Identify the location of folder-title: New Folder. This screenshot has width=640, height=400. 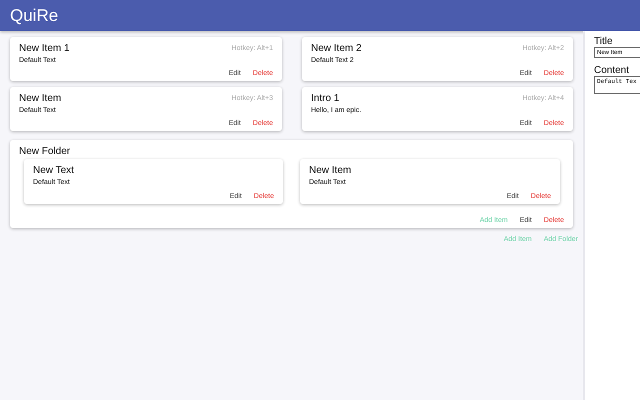
(45, 151).